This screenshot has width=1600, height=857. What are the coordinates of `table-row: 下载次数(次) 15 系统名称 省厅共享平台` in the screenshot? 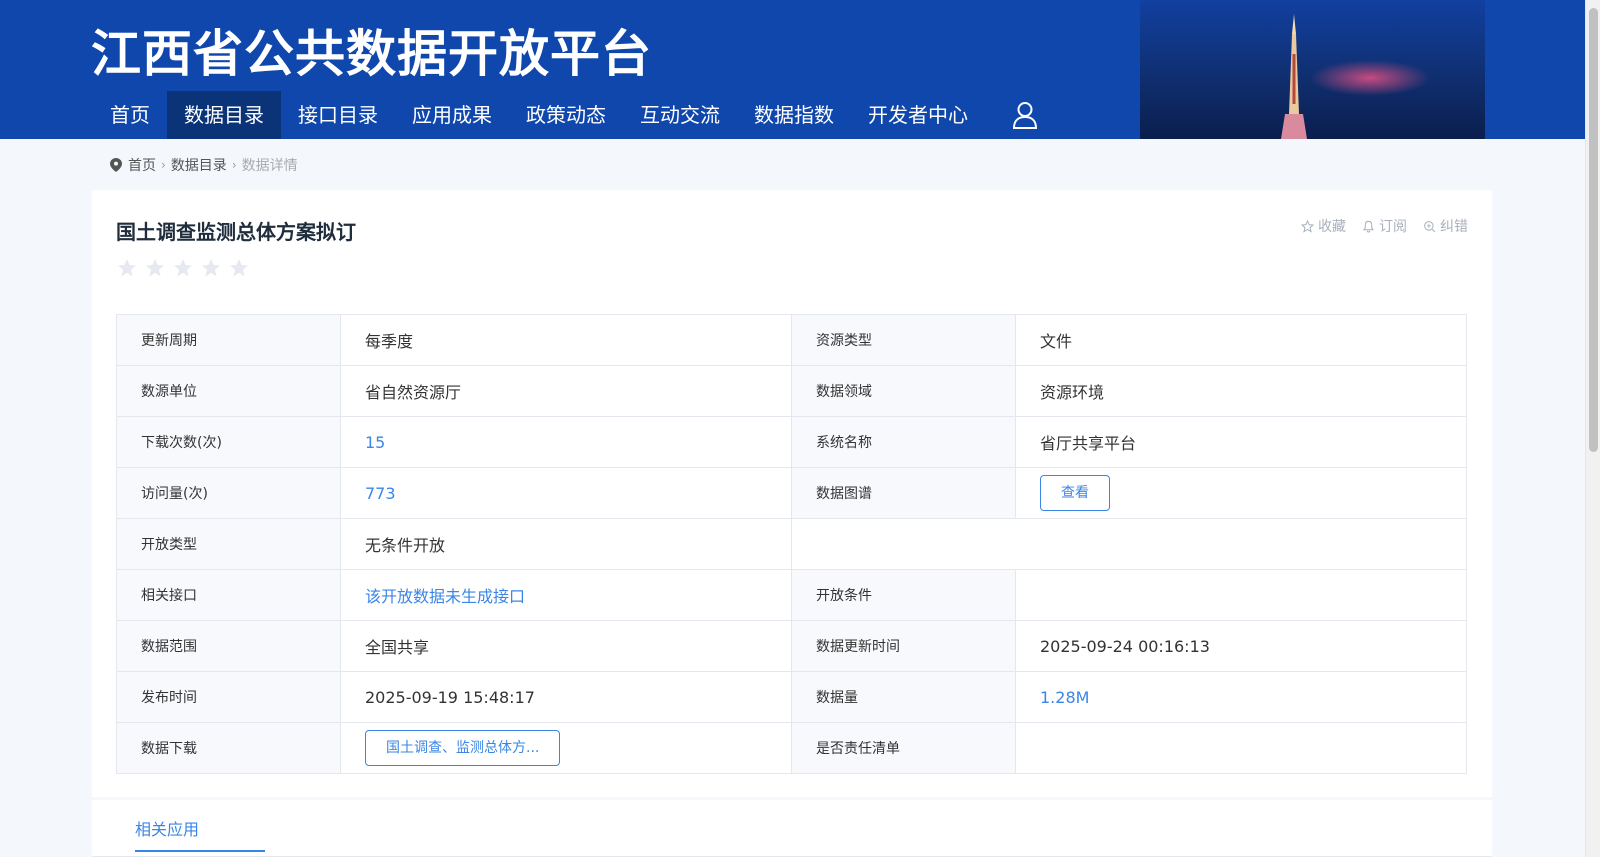 It's located at (791, 442).